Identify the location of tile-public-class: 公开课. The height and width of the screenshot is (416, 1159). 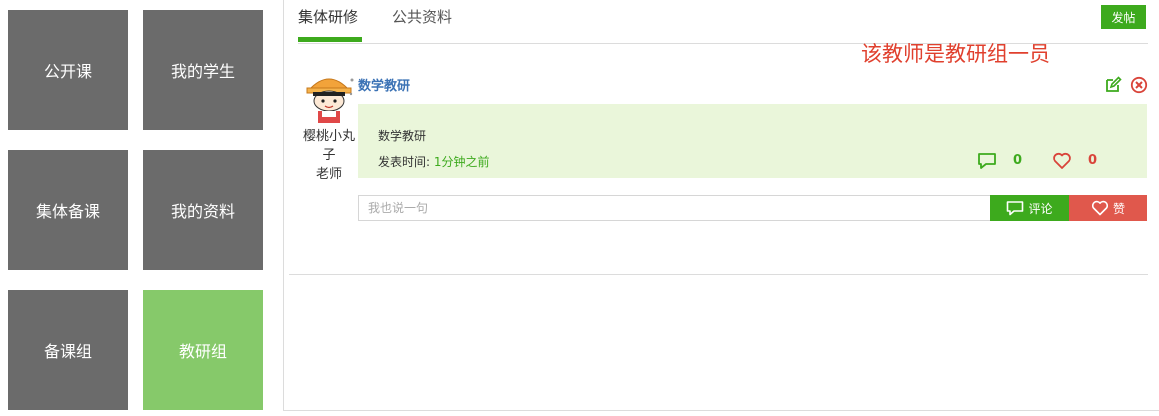
(68, 70).